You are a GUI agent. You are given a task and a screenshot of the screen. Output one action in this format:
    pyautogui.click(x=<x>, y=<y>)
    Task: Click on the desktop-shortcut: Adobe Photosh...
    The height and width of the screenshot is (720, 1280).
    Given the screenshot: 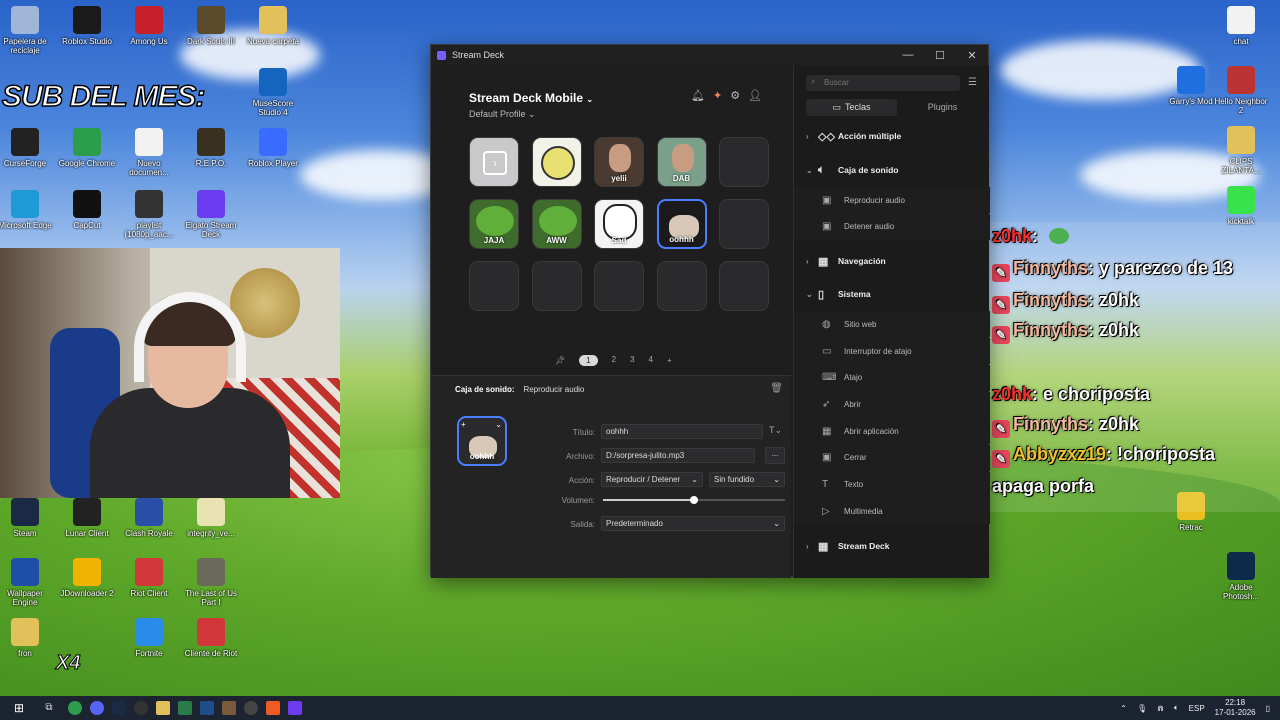 What is the action you would take?
    pyautogui.click(x=1241, y=576)
    